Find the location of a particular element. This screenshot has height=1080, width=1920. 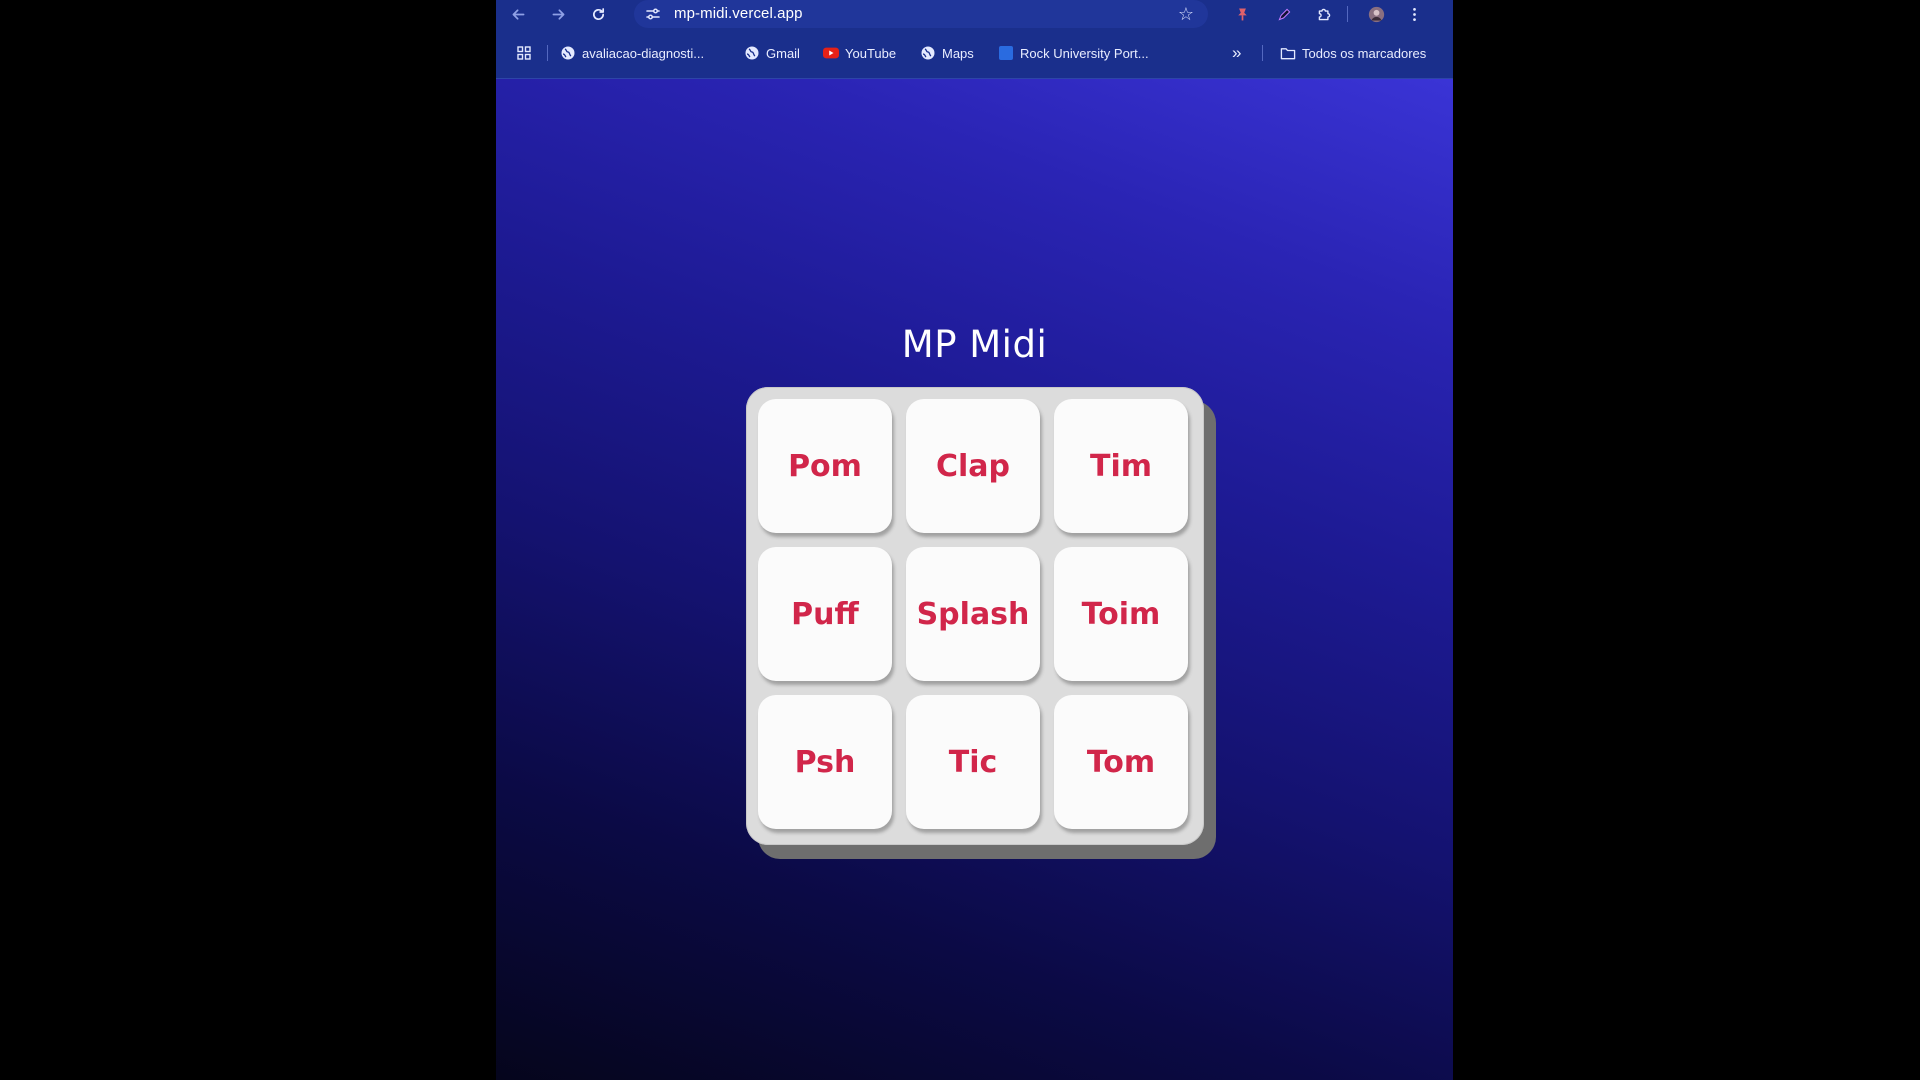

pad-splash: Splash is located at coordinates (973, 614).